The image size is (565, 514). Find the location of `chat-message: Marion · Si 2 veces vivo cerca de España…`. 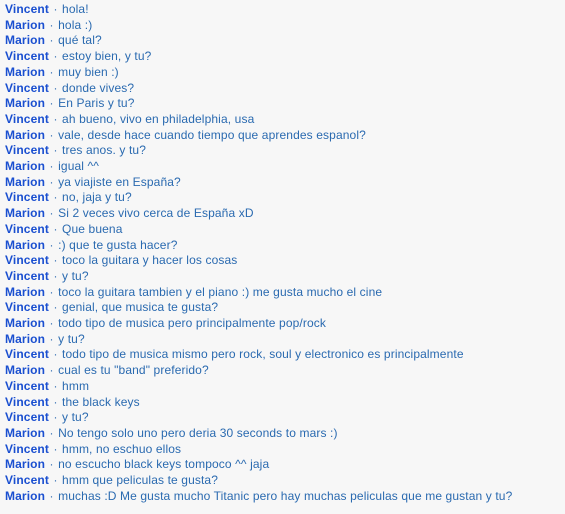

chat-message: Marion · Si 2 veces vivo cerca de España… is located at coordinates (285, 214).